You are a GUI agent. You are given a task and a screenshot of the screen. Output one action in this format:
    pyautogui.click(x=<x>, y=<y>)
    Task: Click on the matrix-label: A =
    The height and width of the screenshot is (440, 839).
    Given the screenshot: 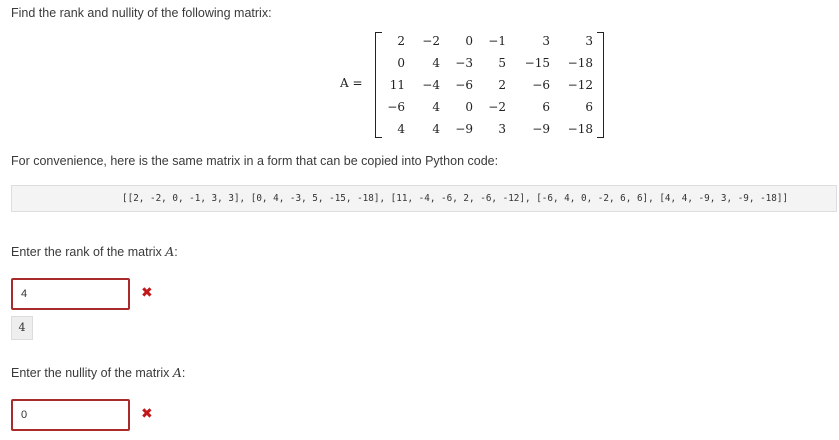 What is the action you would take?
    pyautogui.click(x=351, y=83)
    